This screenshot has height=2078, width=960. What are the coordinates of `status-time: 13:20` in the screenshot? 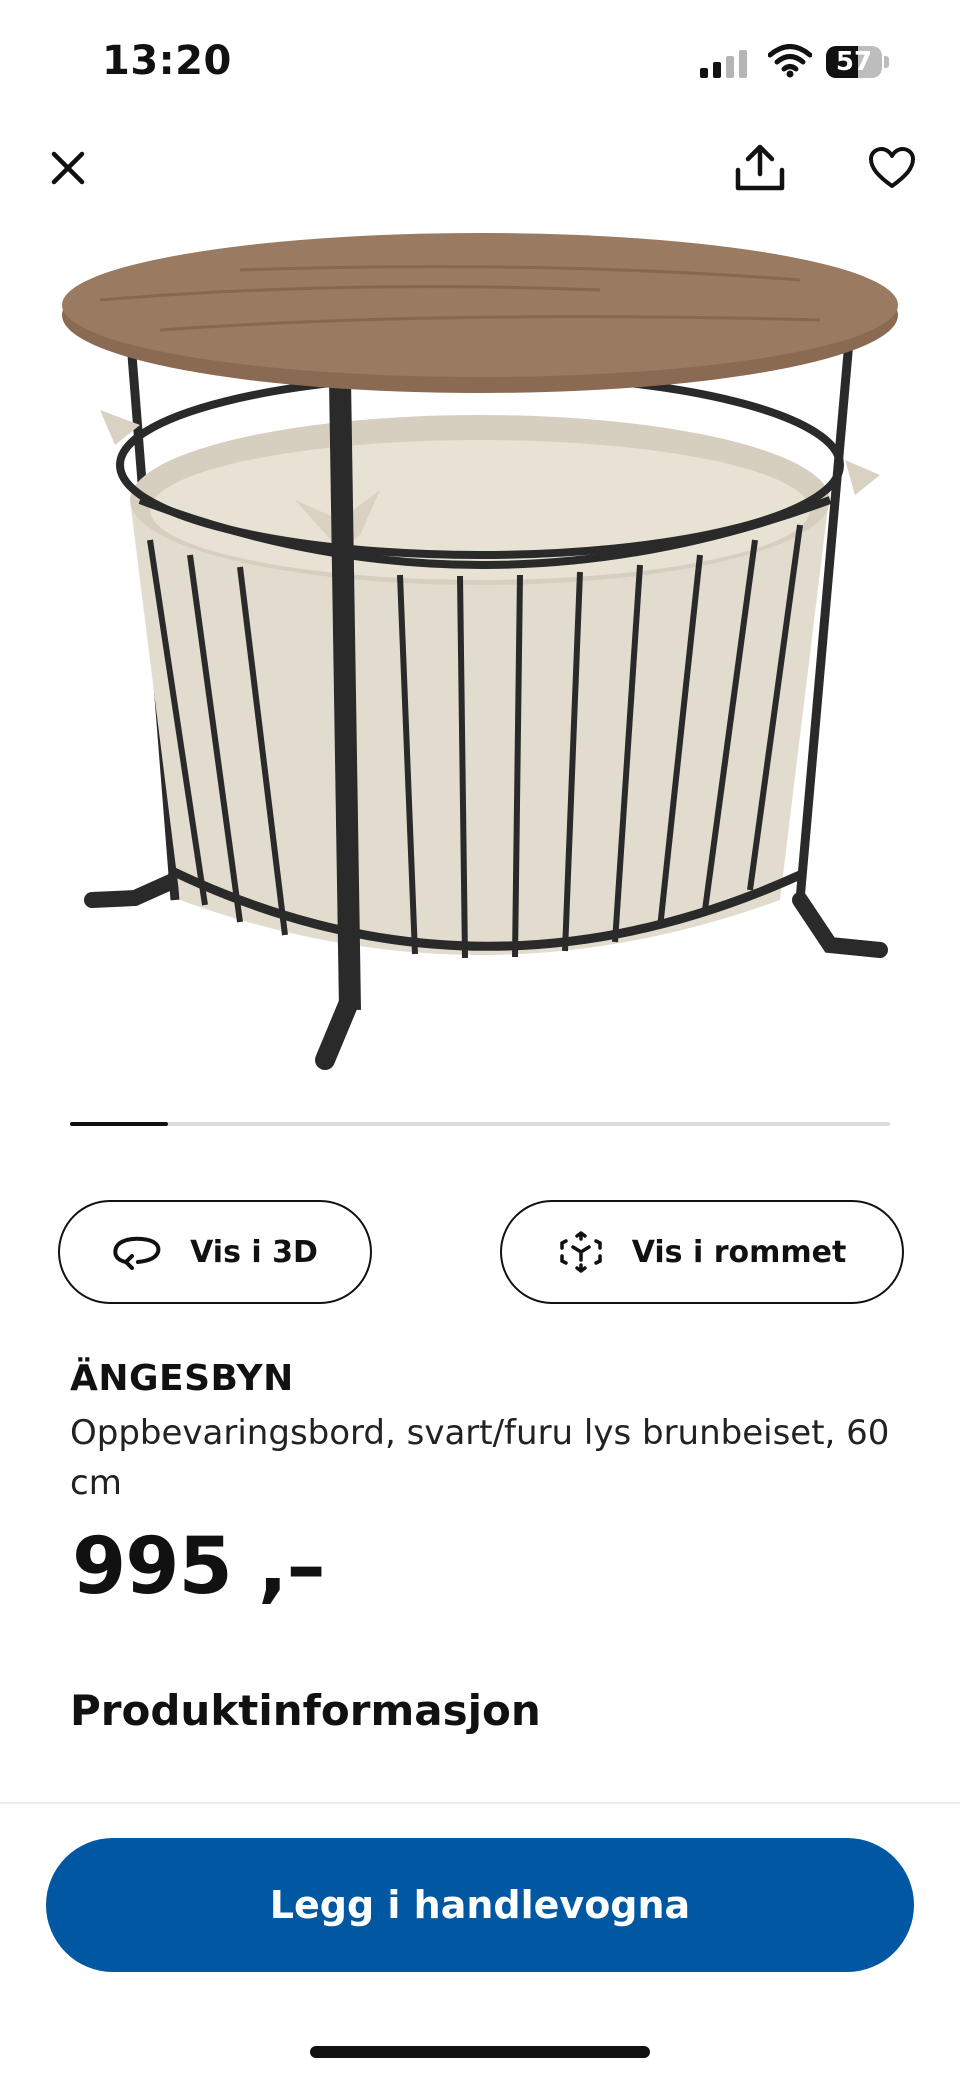 It's located at (167, 61).